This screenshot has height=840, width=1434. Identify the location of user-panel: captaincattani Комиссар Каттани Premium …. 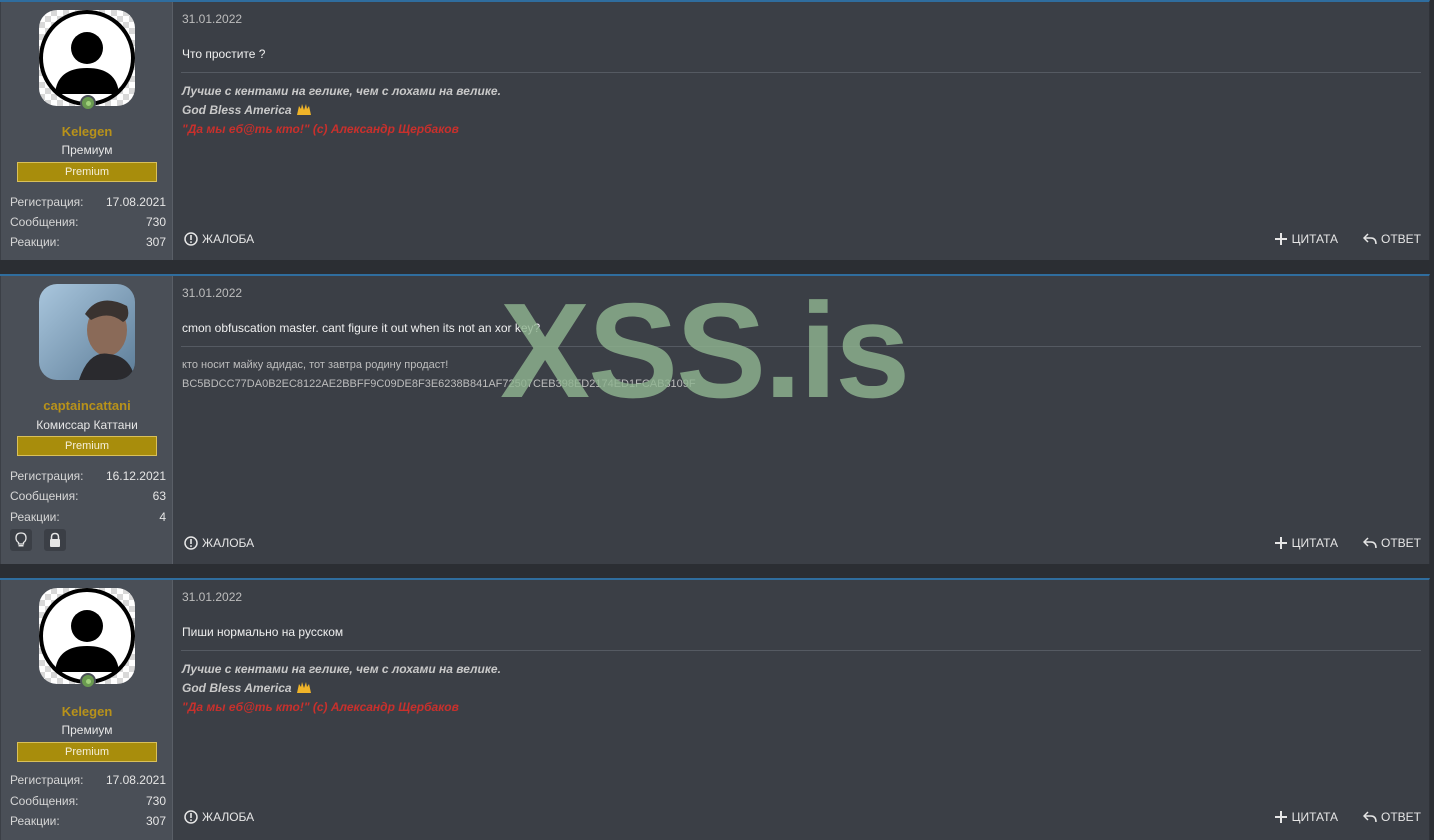
(87, 420).